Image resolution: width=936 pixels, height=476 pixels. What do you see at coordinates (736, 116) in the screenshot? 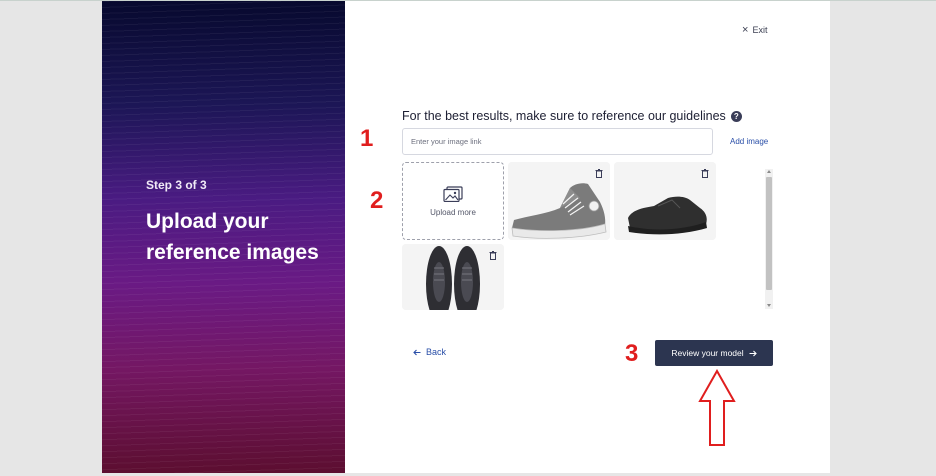
I see `help-icon: ?` at bounding box center [736, 116].